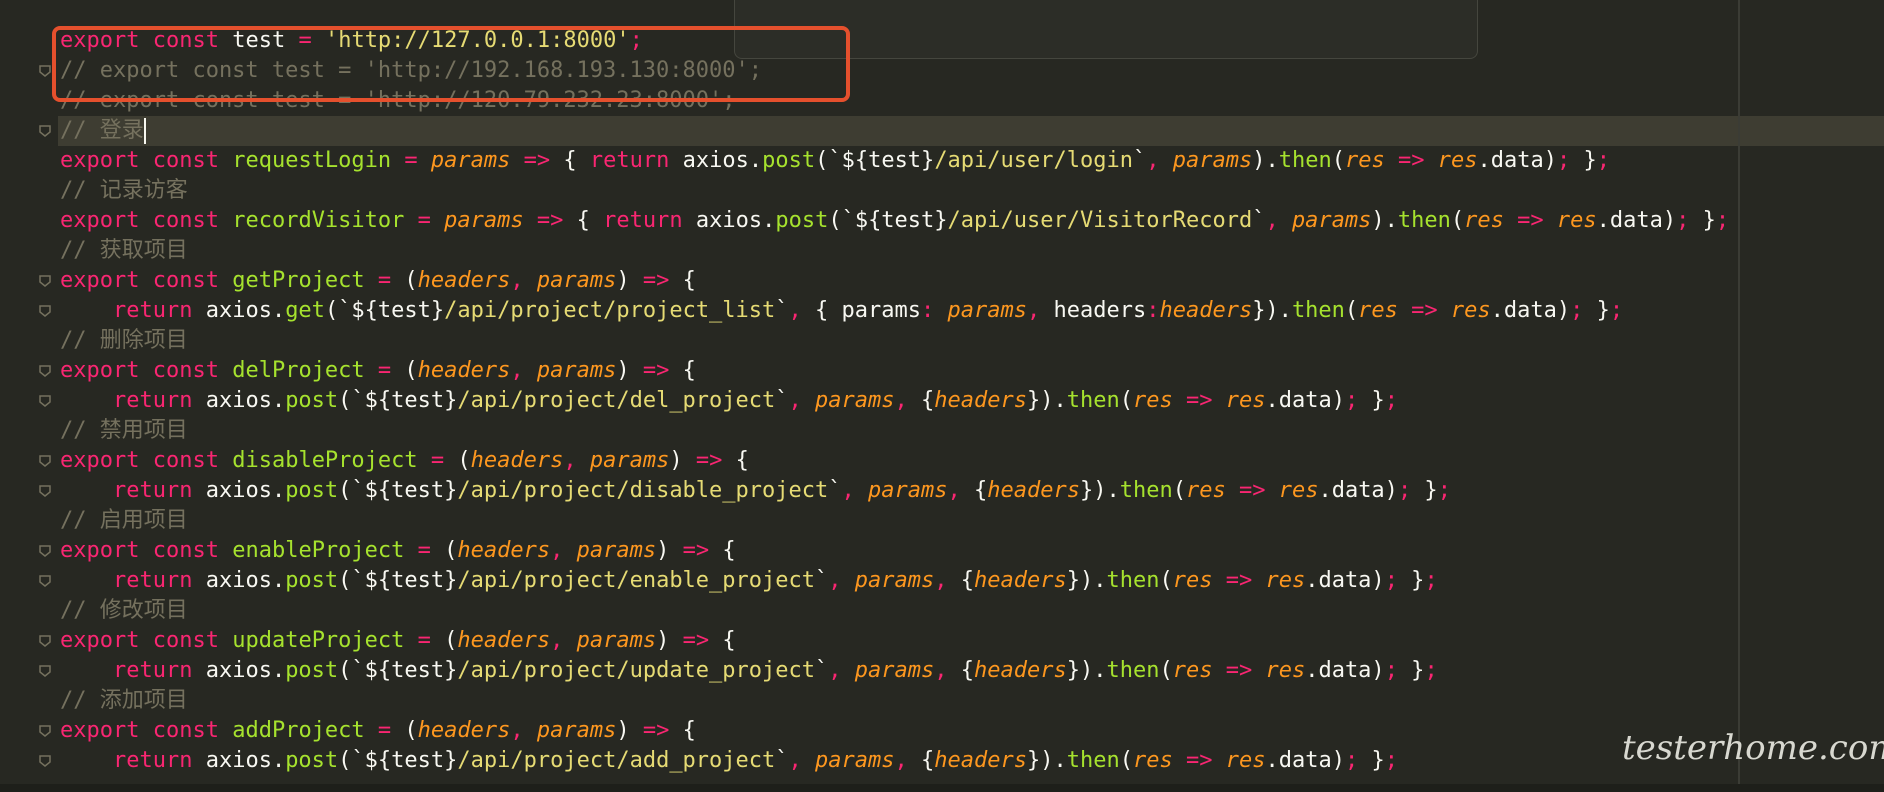 The image size is (1884, 792). I want to click on code-line: // 禁用项目, so click(124, 431).